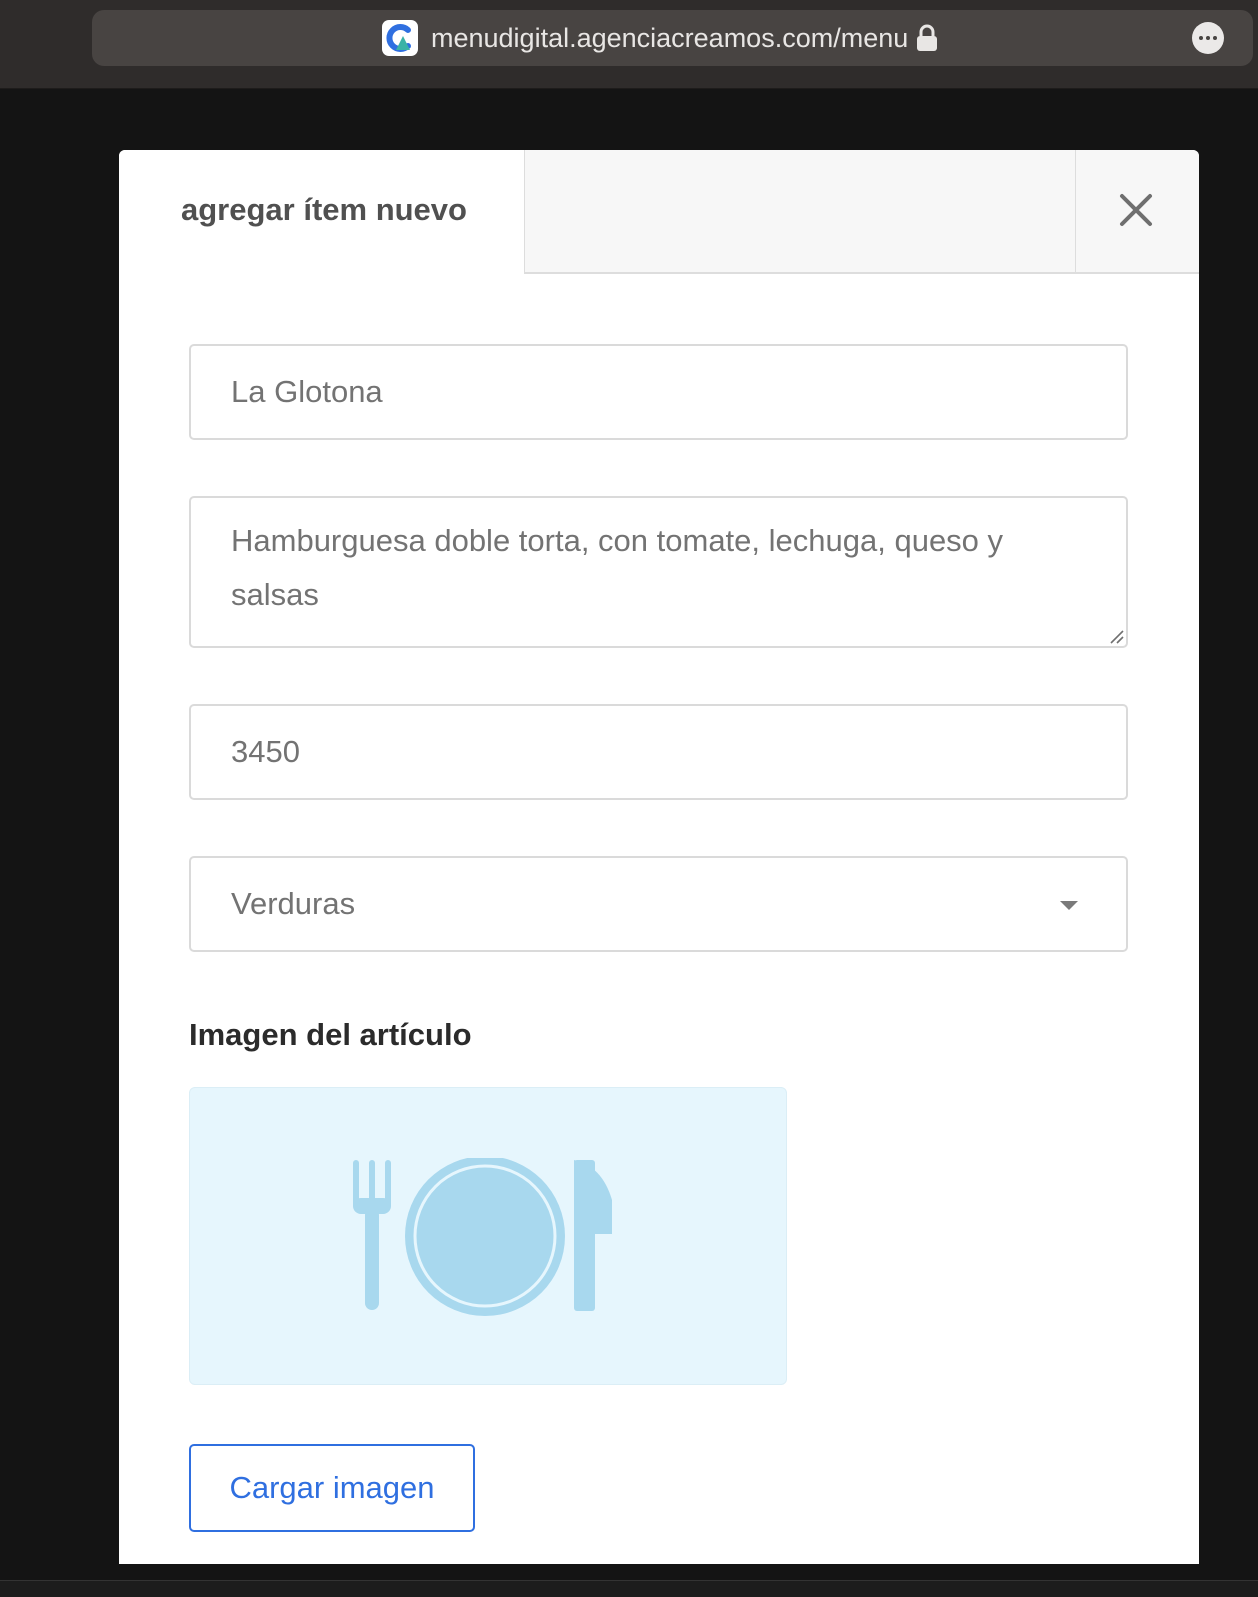 The height and width of the screenshot is (1597, 1258). Describe the element at coordinates (658, 392) in the screenshot. I see `item-name-input: La Glotona` at that location.